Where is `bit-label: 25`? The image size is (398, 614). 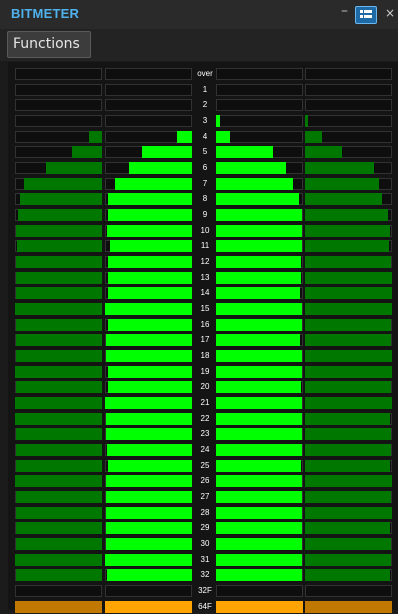 bit-label: 25 is located at coordinates (205, 465).